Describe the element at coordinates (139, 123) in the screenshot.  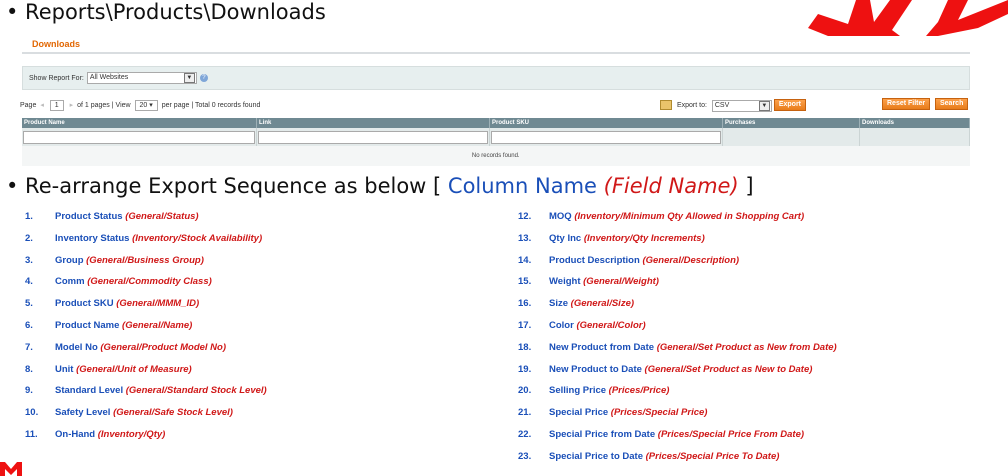
I see `column-header-product-name: Product Name` at that location.